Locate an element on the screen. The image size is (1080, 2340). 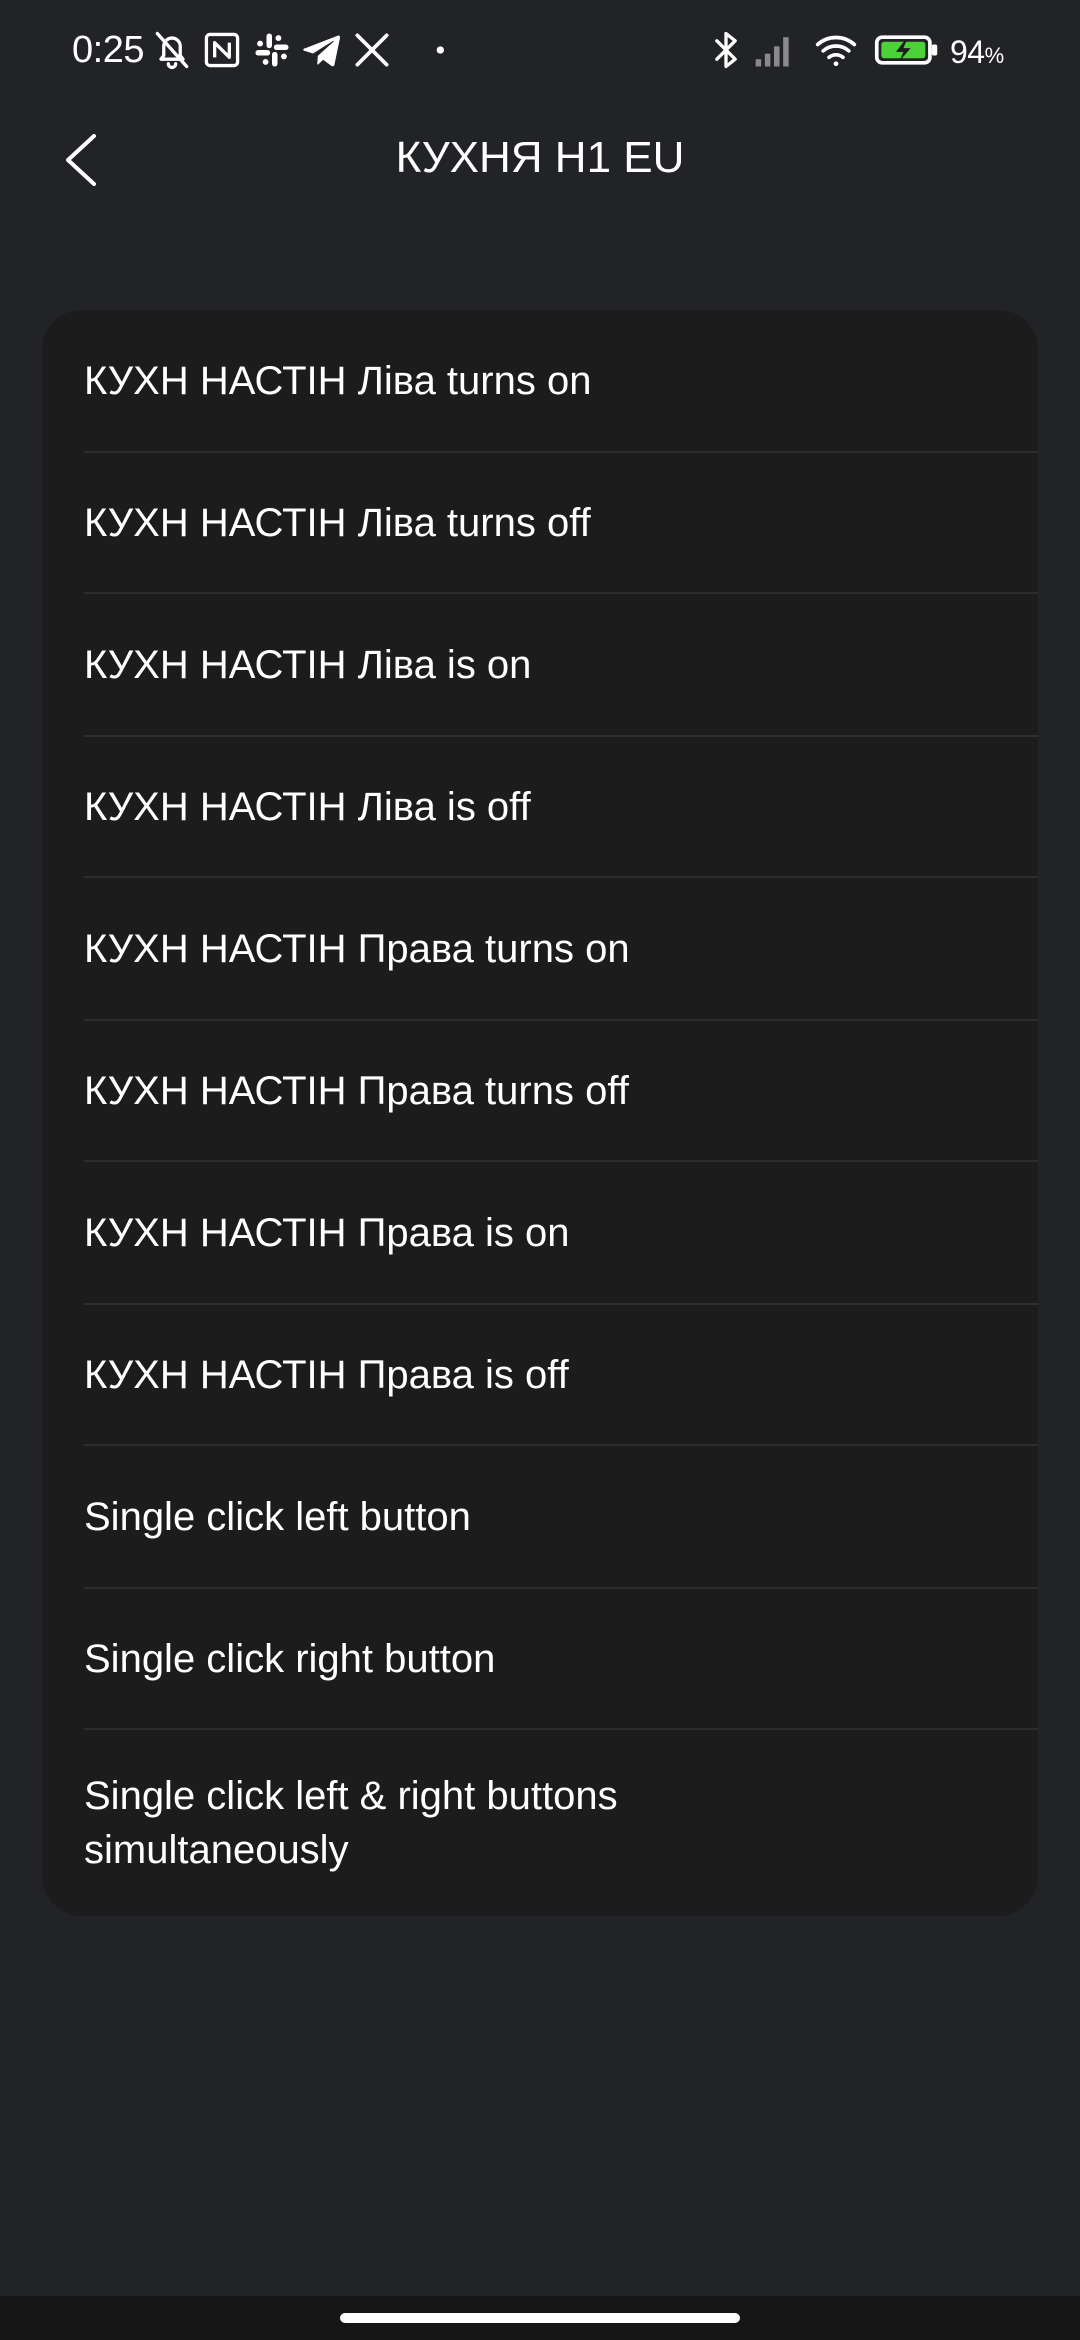
list-item-label: КУХН НАСТІН Права is off is located at coordinates (326, 1374).